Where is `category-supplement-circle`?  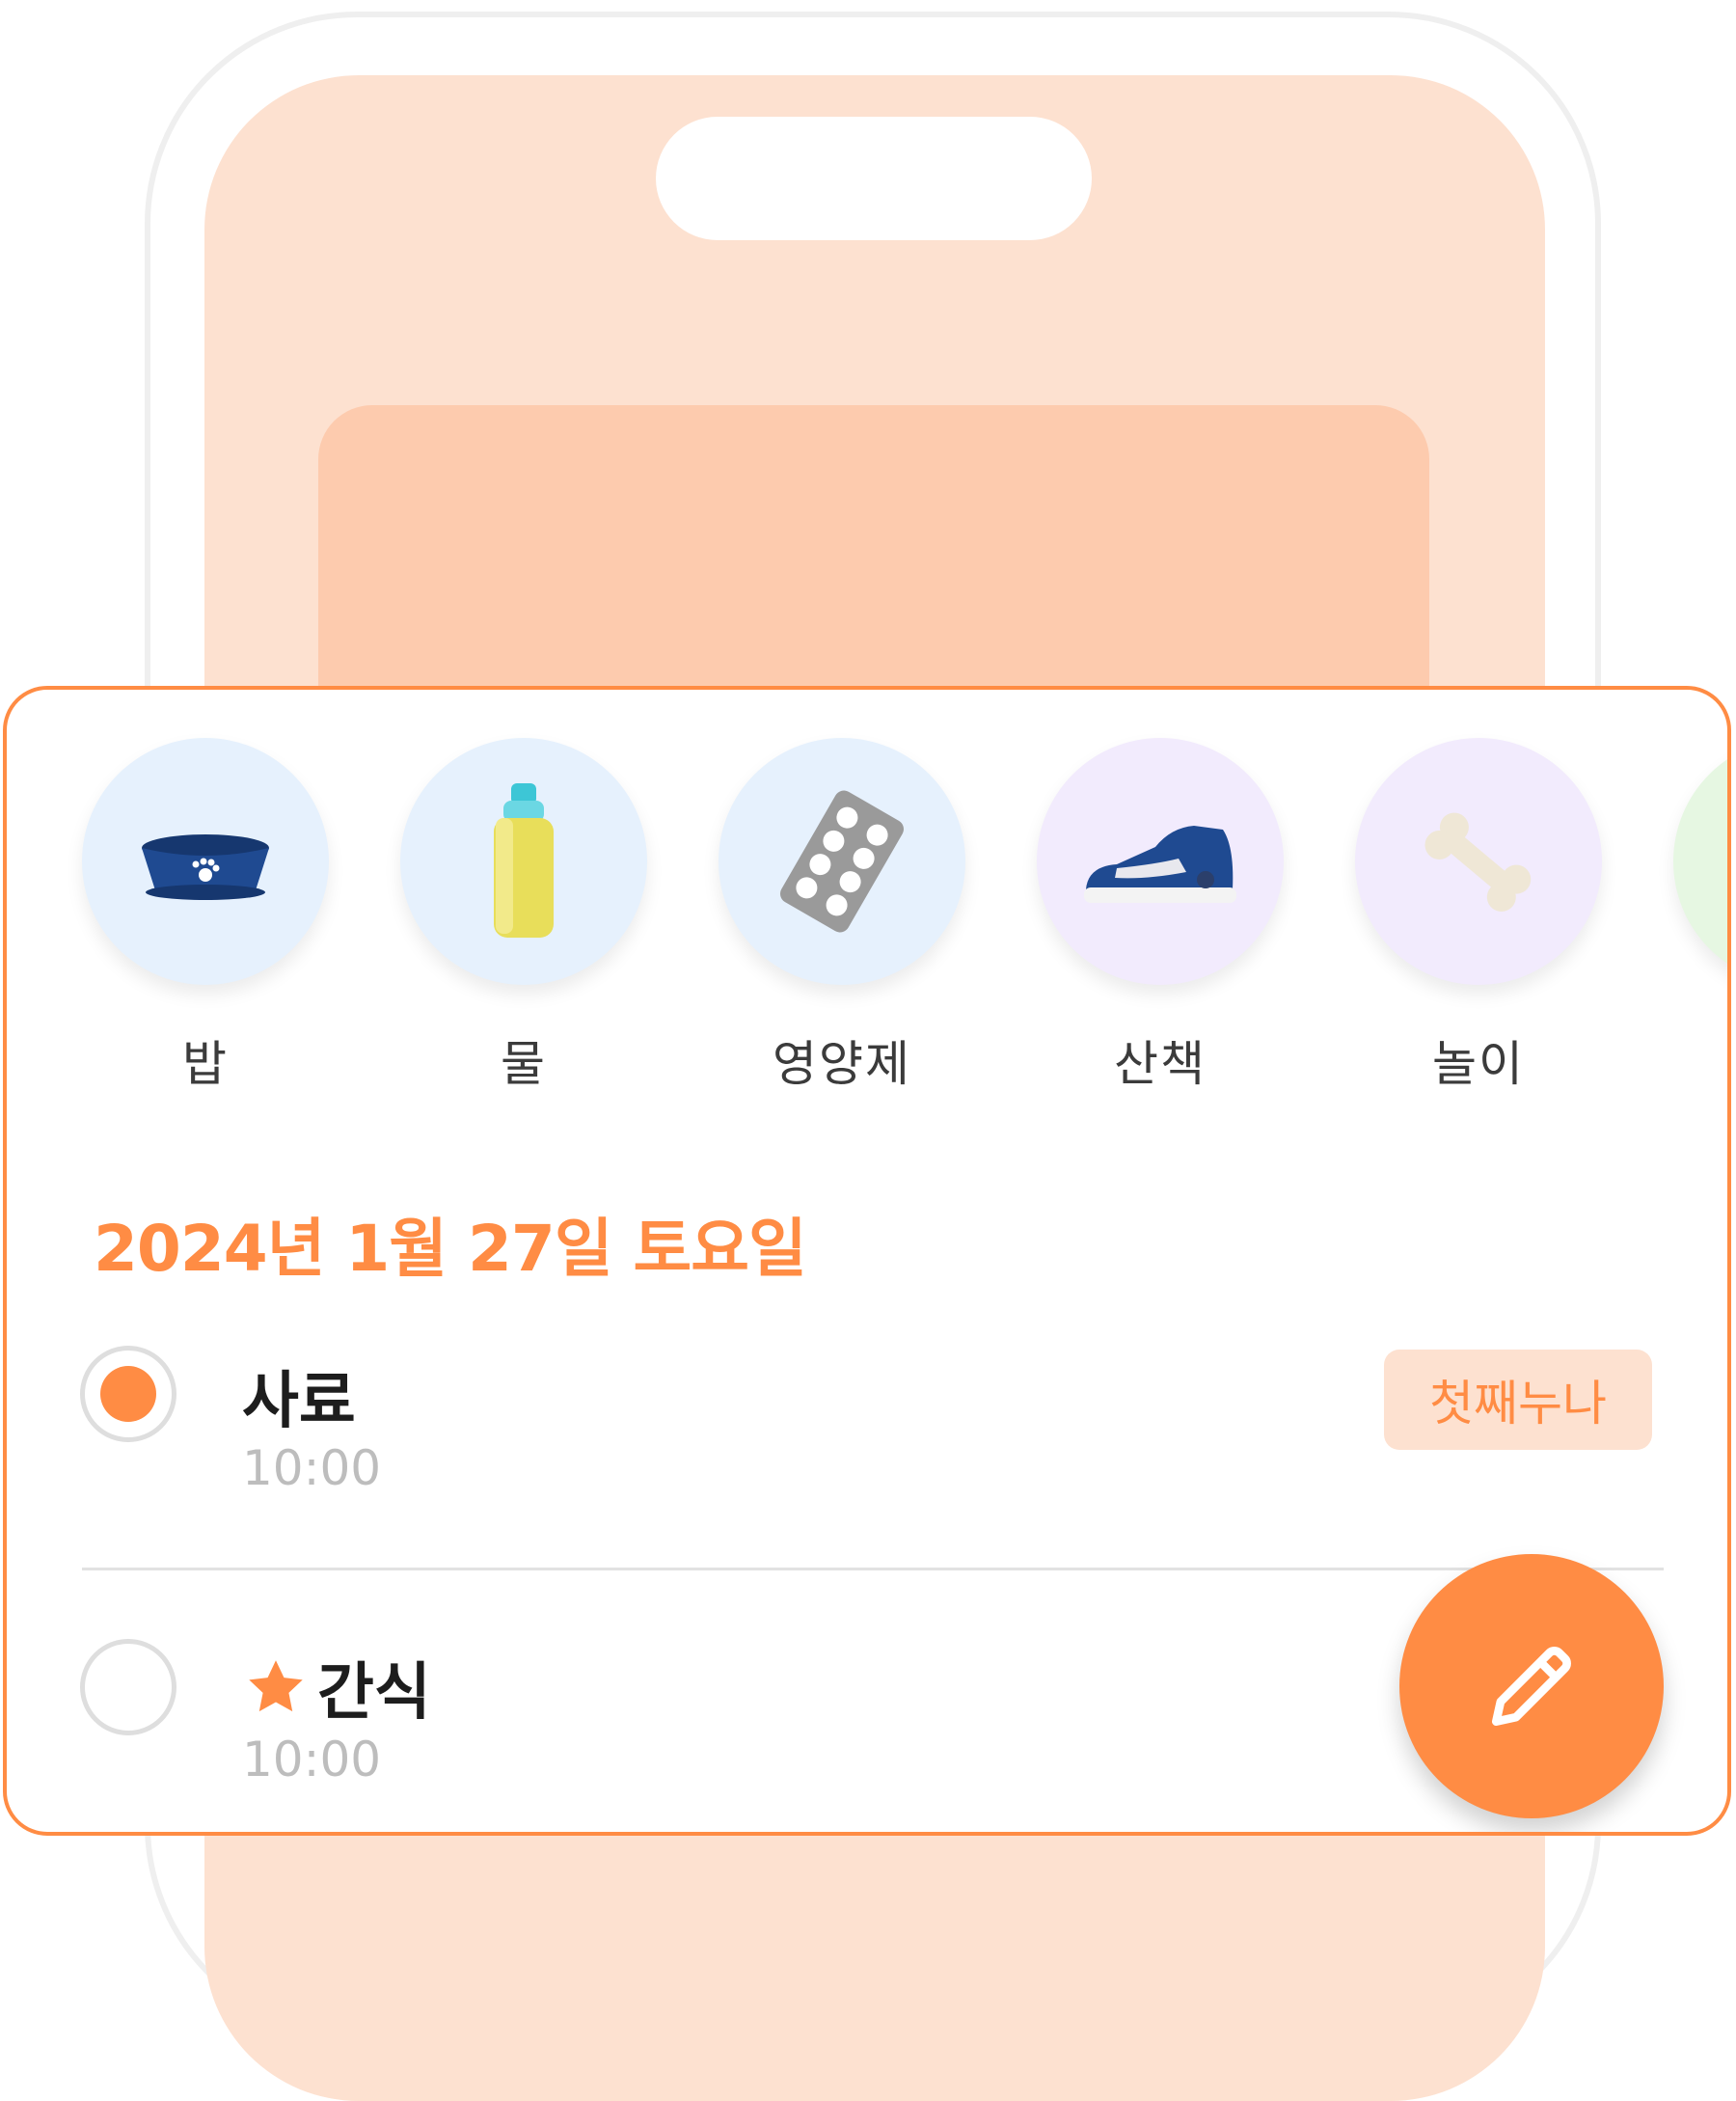 category-supplement-circle is located at coordinates (842, 862).